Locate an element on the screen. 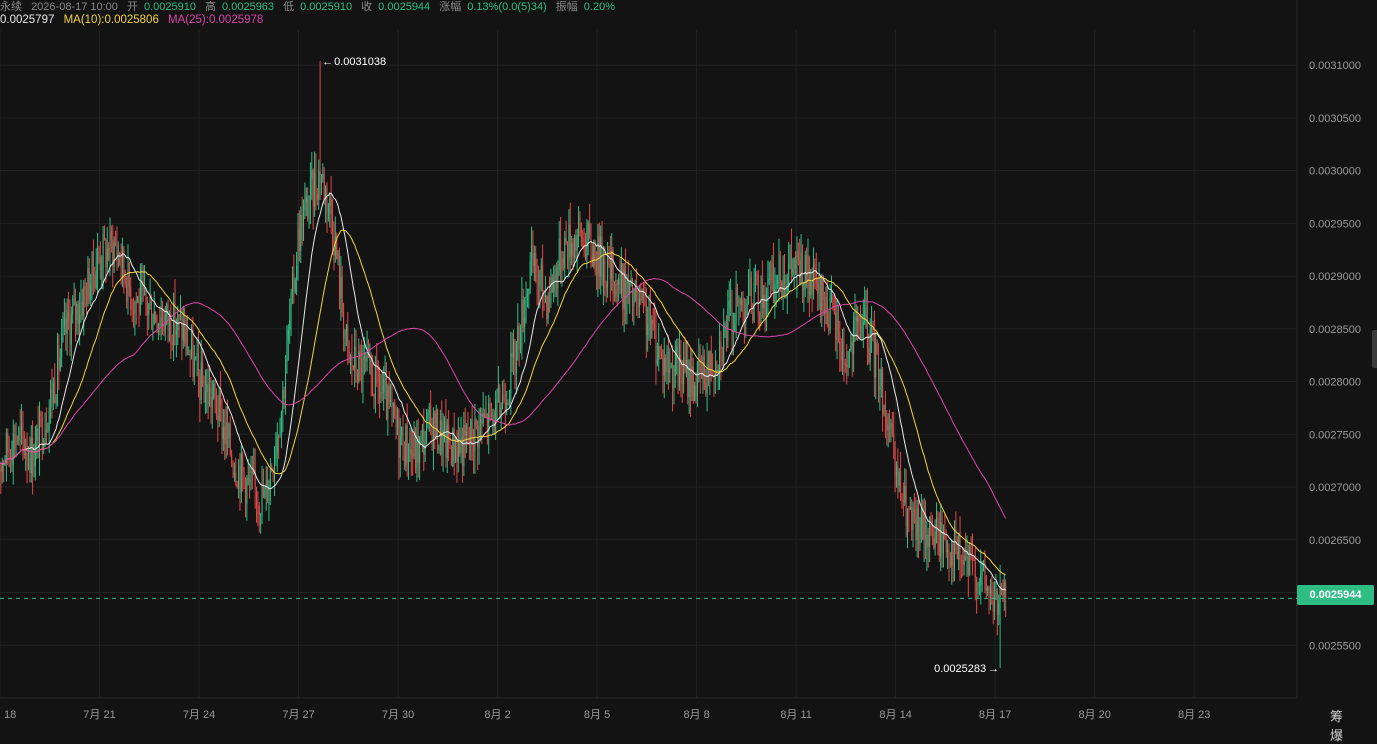 This screenshot has width=1377, height=744. side-panel-handle is located at coordinates (1374, 349).